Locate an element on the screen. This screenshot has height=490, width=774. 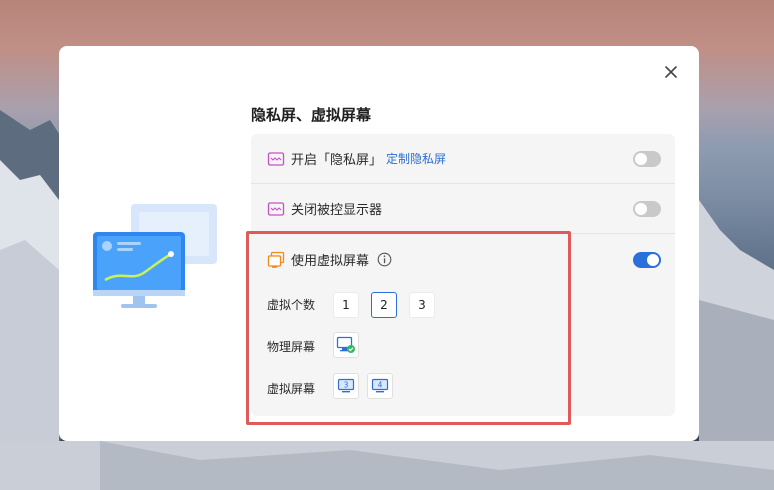
privacy-screen-label: 开启「隐私屏」 is located at coordinates (337, 160).